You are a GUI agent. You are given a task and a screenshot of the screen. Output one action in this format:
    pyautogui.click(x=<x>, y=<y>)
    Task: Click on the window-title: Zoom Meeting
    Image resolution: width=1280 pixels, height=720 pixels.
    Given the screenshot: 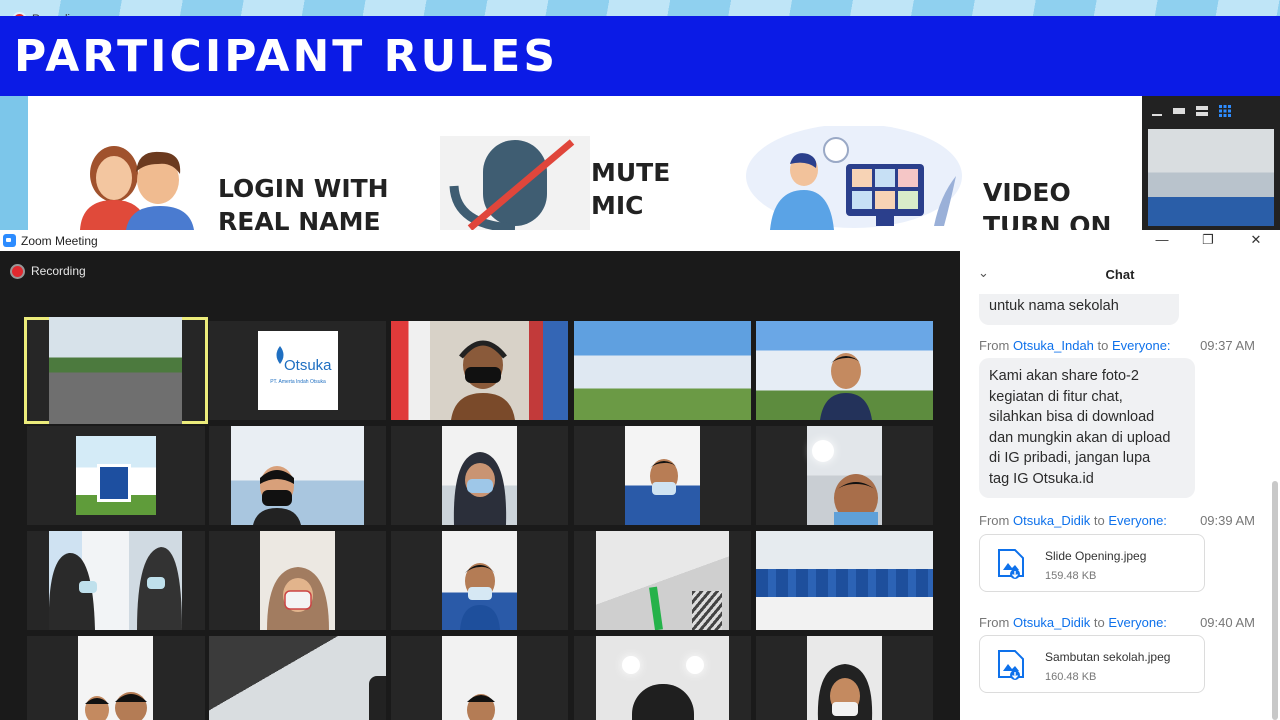 What is the action you would take?
    pyautogui.click(x=59, y=240)
    